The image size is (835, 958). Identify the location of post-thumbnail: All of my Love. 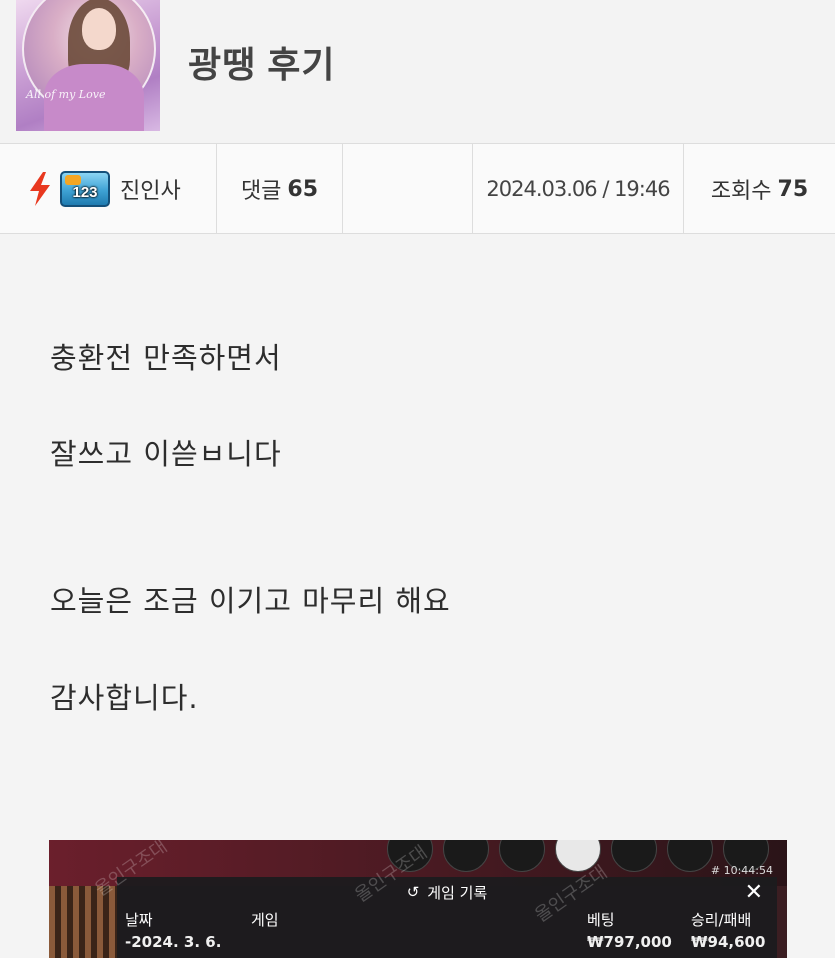
(88, 65).